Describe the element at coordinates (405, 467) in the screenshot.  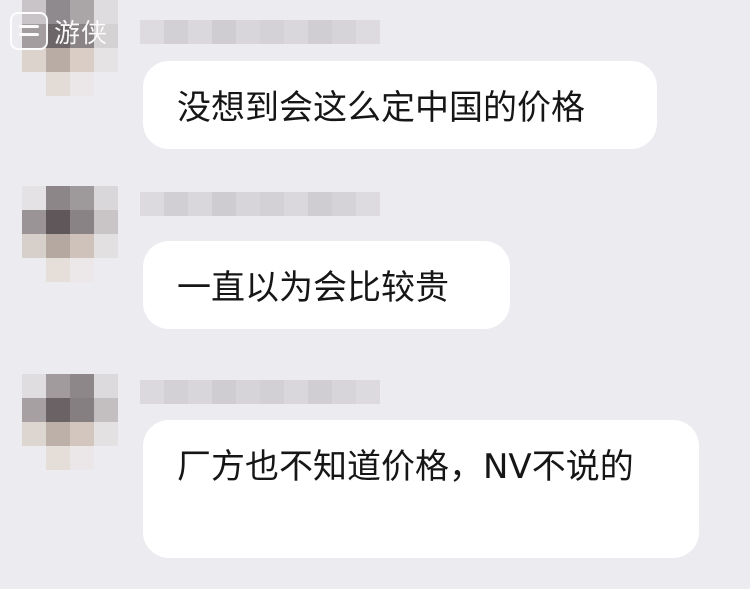
I see `message-text: 厂方也不知道价格，NV不说的` at that location.